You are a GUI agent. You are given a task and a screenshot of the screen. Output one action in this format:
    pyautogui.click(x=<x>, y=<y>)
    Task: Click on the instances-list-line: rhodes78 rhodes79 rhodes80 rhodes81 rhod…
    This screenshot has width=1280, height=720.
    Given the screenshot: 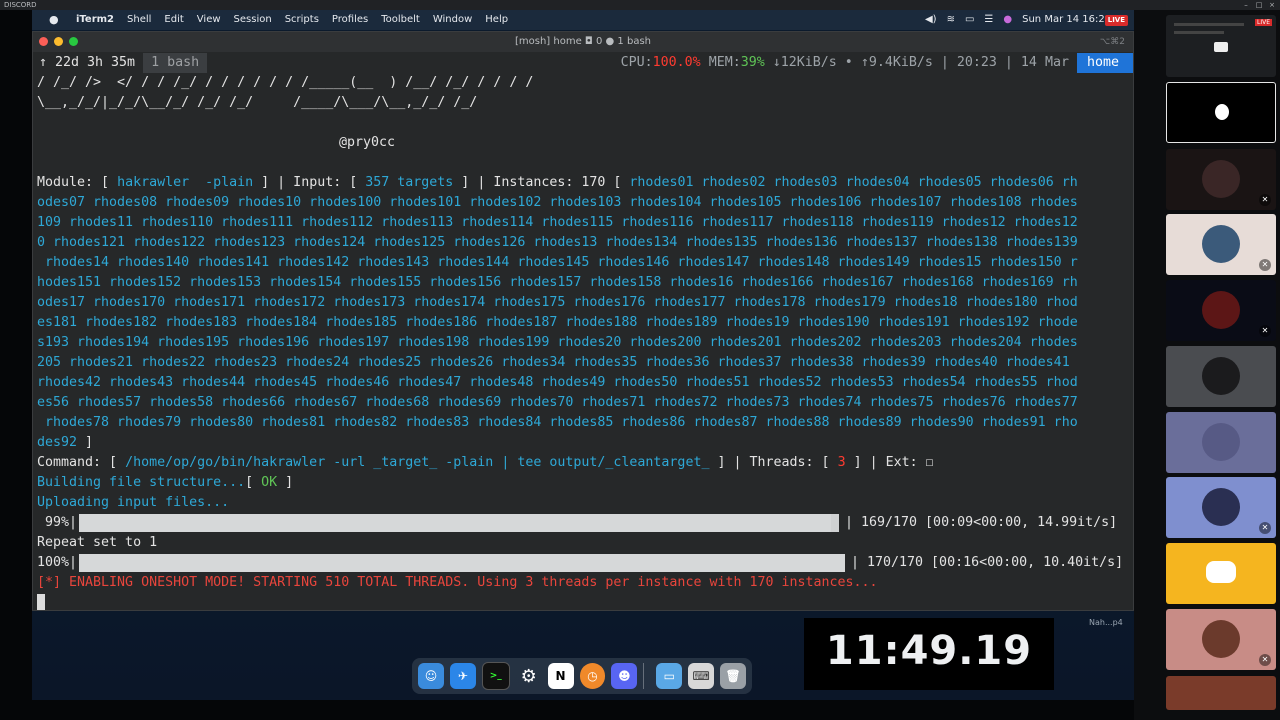 What is the action you would take?
    pyautogui.click(x=557, y=422)
    